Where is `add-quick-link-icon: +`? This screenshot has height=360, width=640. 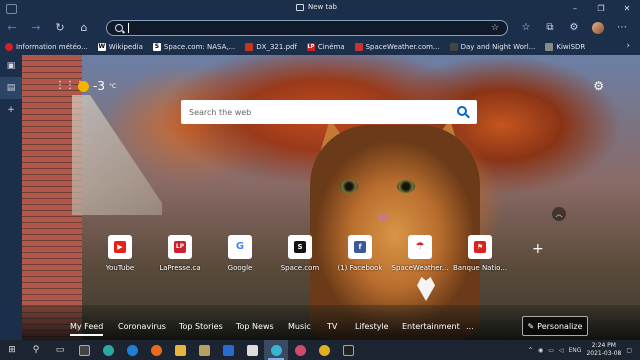 add-quick-link-icon: + is located at coordinates (538, 249).